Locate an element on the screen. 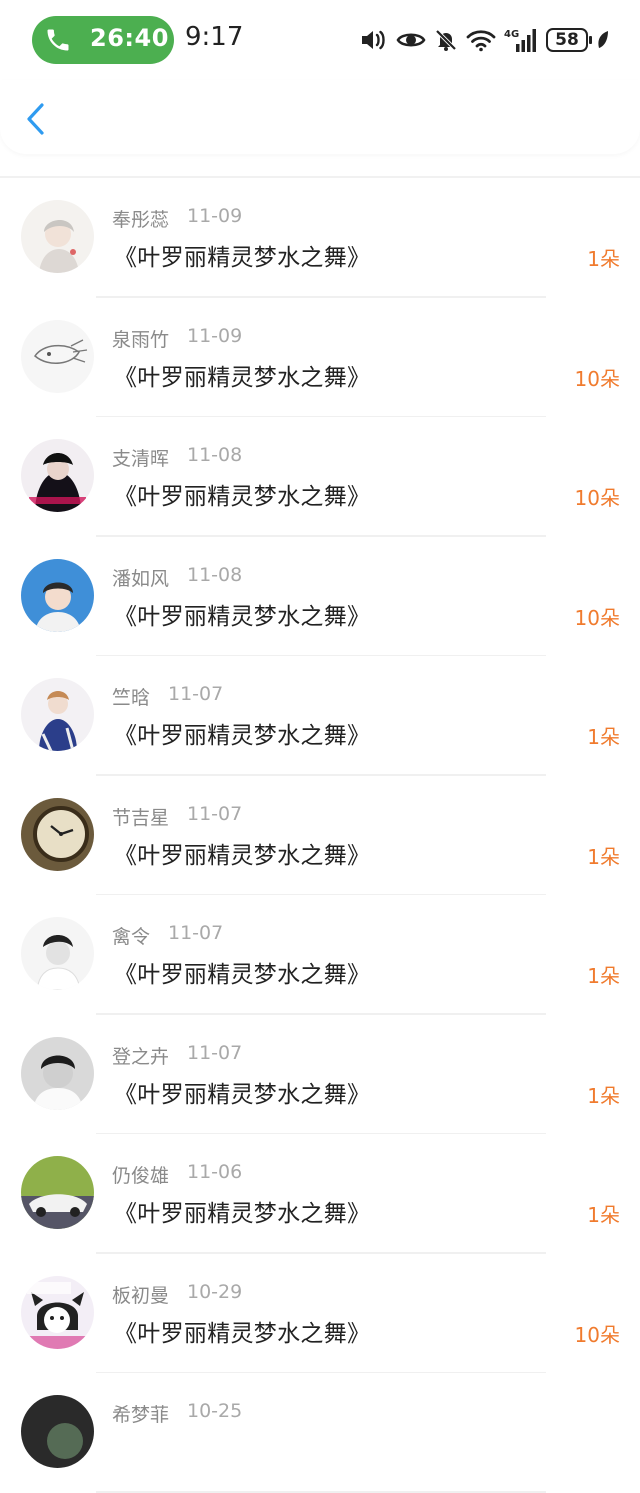 Image resolution: width=640 pixels, height=1493 pixels. user-name: 登之卉 is located at coordinates (141, 1056).